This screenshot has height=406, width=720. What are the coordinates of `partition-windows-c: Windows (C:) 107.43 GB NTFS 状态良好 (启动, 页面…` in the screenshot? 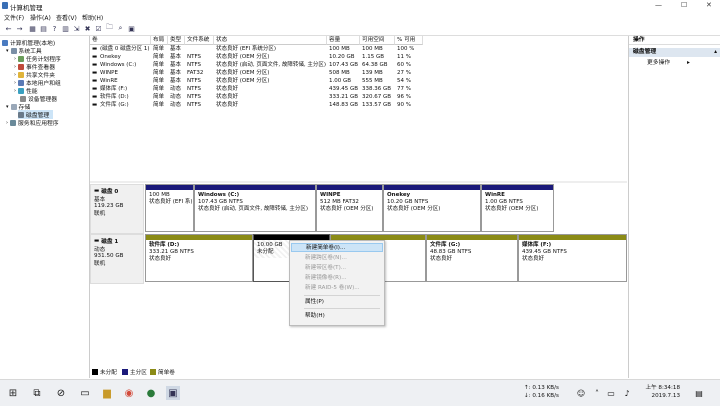 It's located at (255, 208).